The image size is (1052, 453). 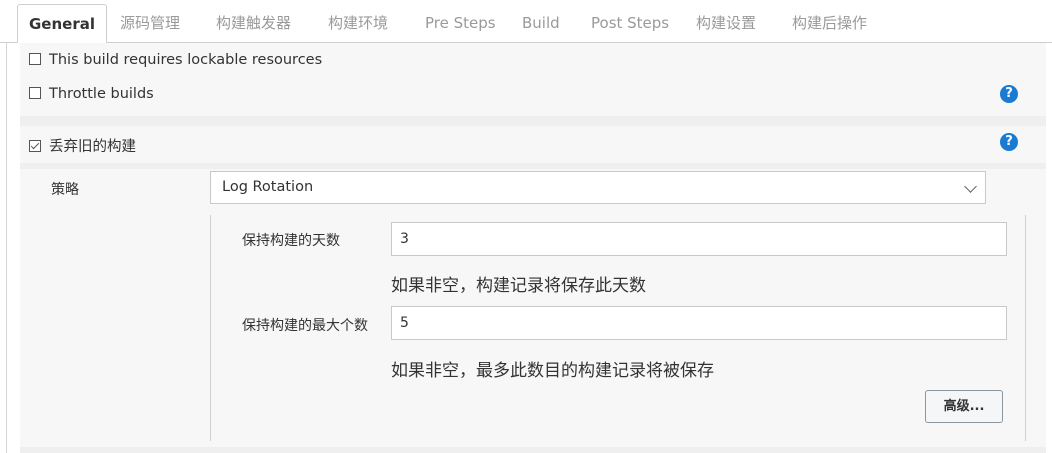 I want to click on days-to-keep-input: 3, so click(x=699, y=239).